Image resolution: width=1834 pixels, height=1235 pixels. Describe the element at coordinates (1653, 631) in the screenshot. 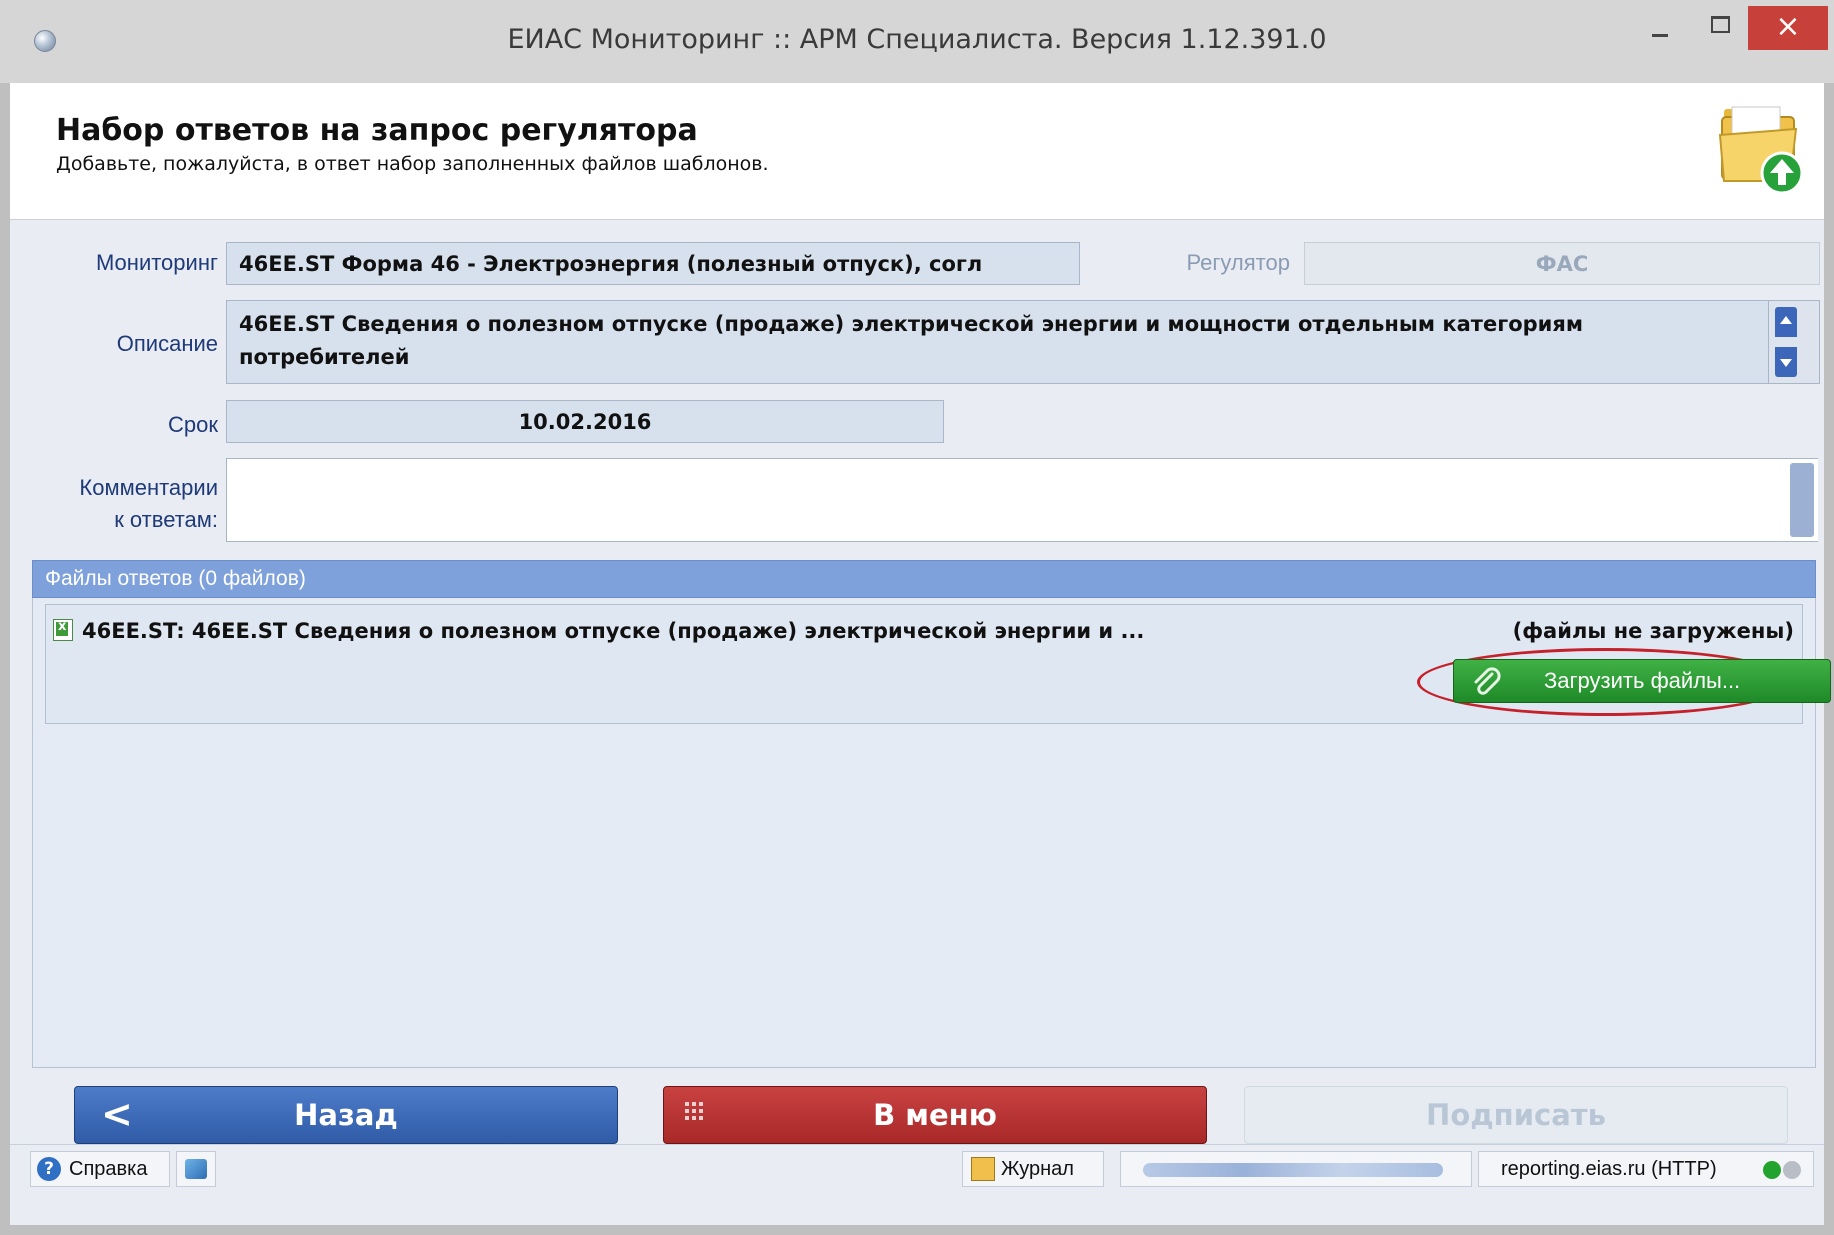

I see `file-row-status: (файлы не загружены)` at that location.